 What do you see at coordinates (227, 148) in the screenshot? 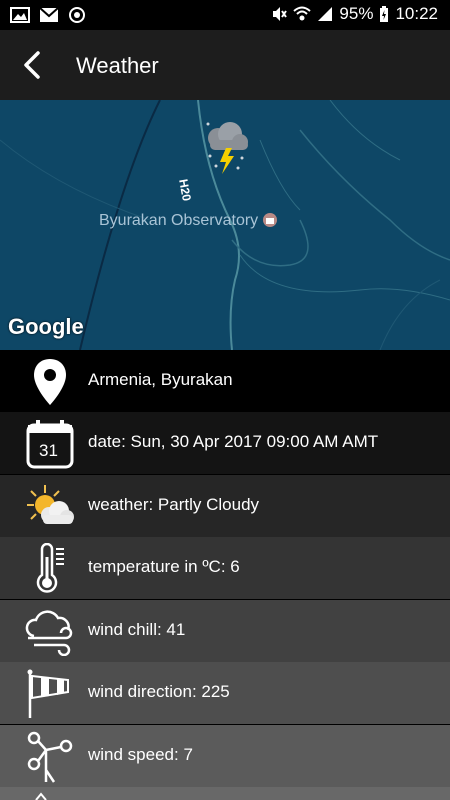
I see `thunderstorm-weather-icon` at bounding box center [227, 148].